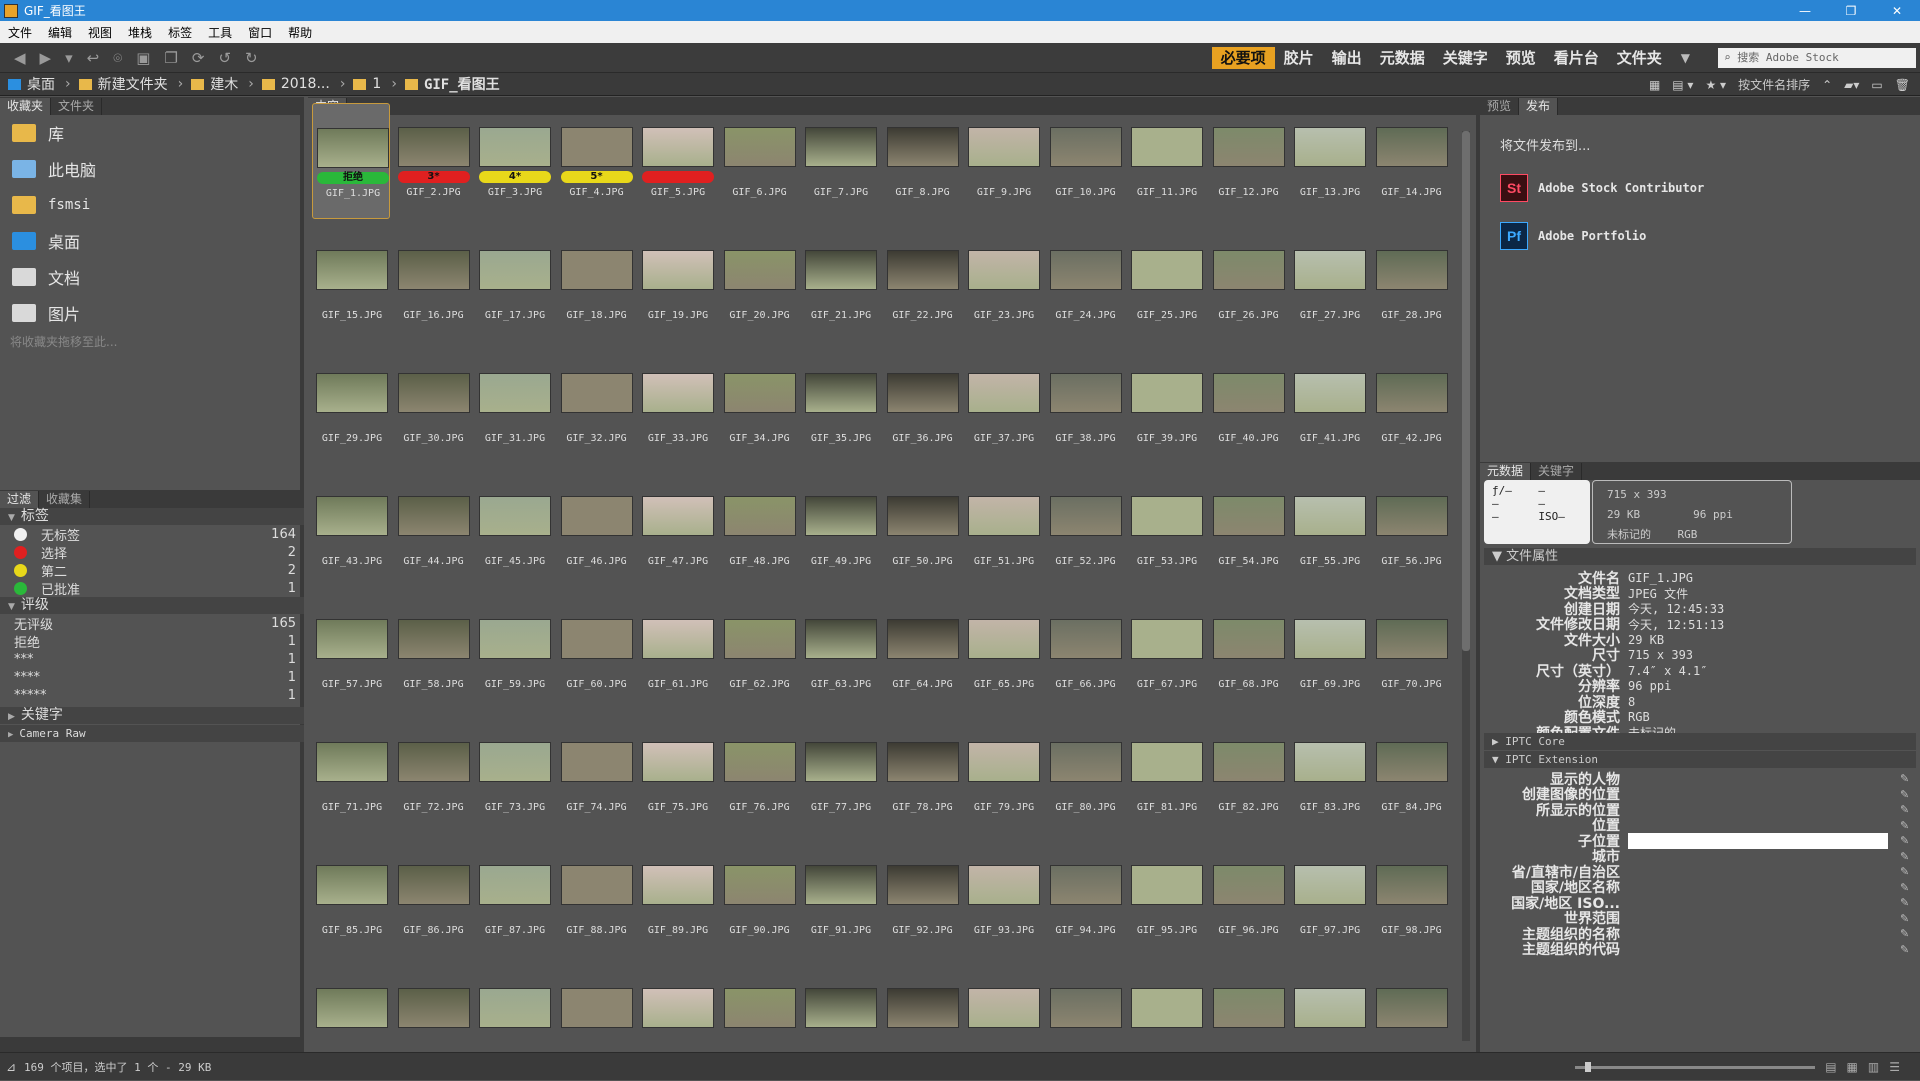  I want to click on thumbnail-item: GIF_69.JPG, so click(1329, 653).